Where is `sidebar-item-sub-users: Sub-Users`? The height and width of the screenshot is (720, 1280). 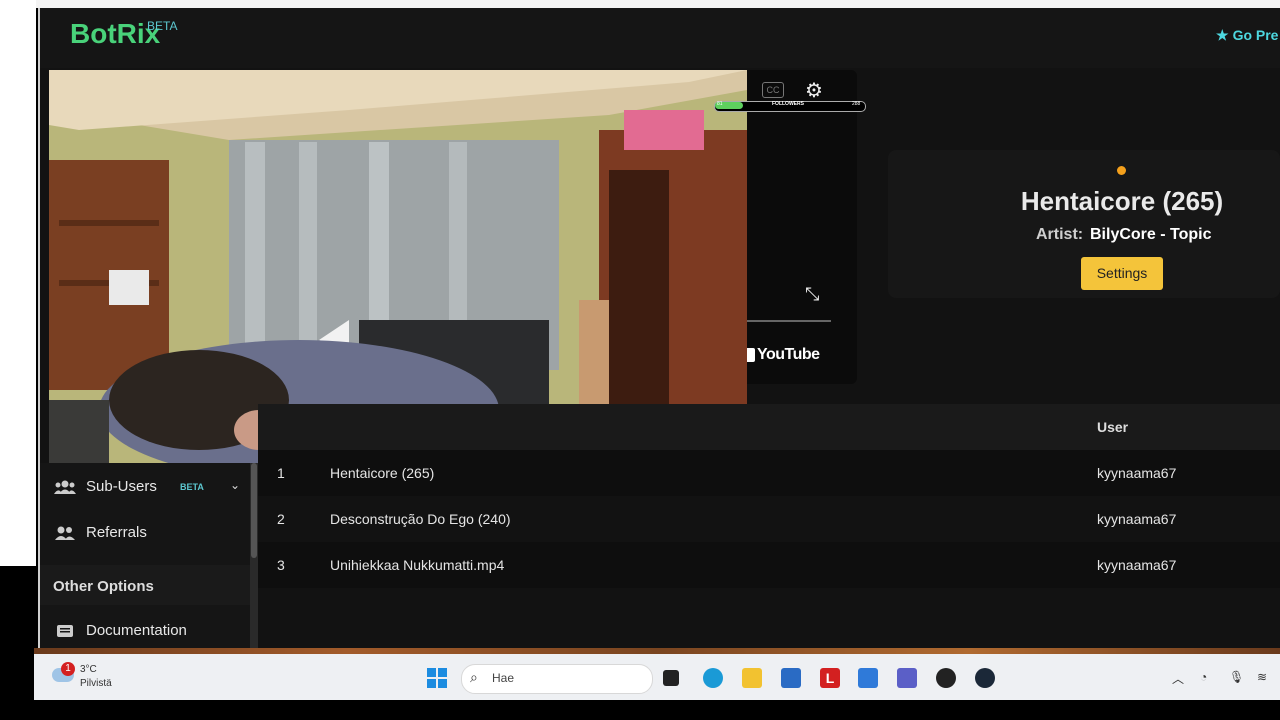
sidebar-item-sub-users: Sub-Users is located at coordinates (105, 486).